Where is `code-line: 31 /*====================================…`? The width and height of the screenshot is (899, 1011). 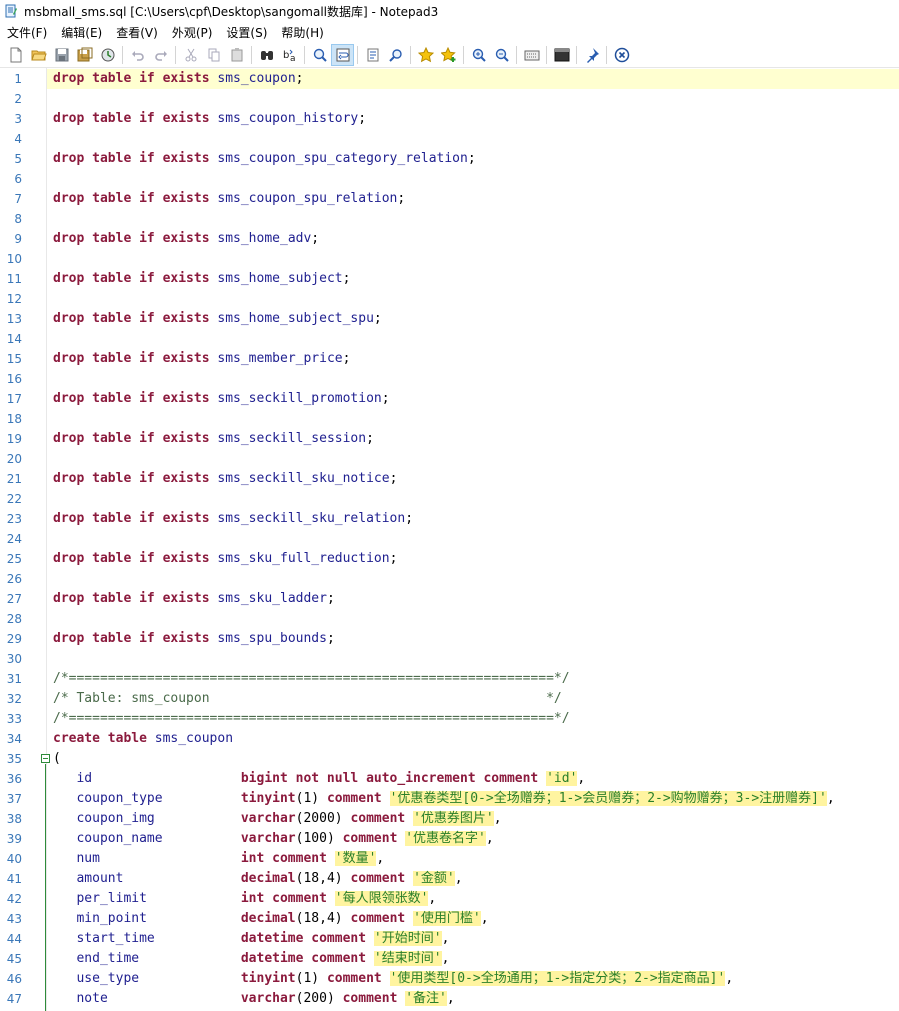
code-line: 31 /*====================================… is located at coordinates (449, 679).